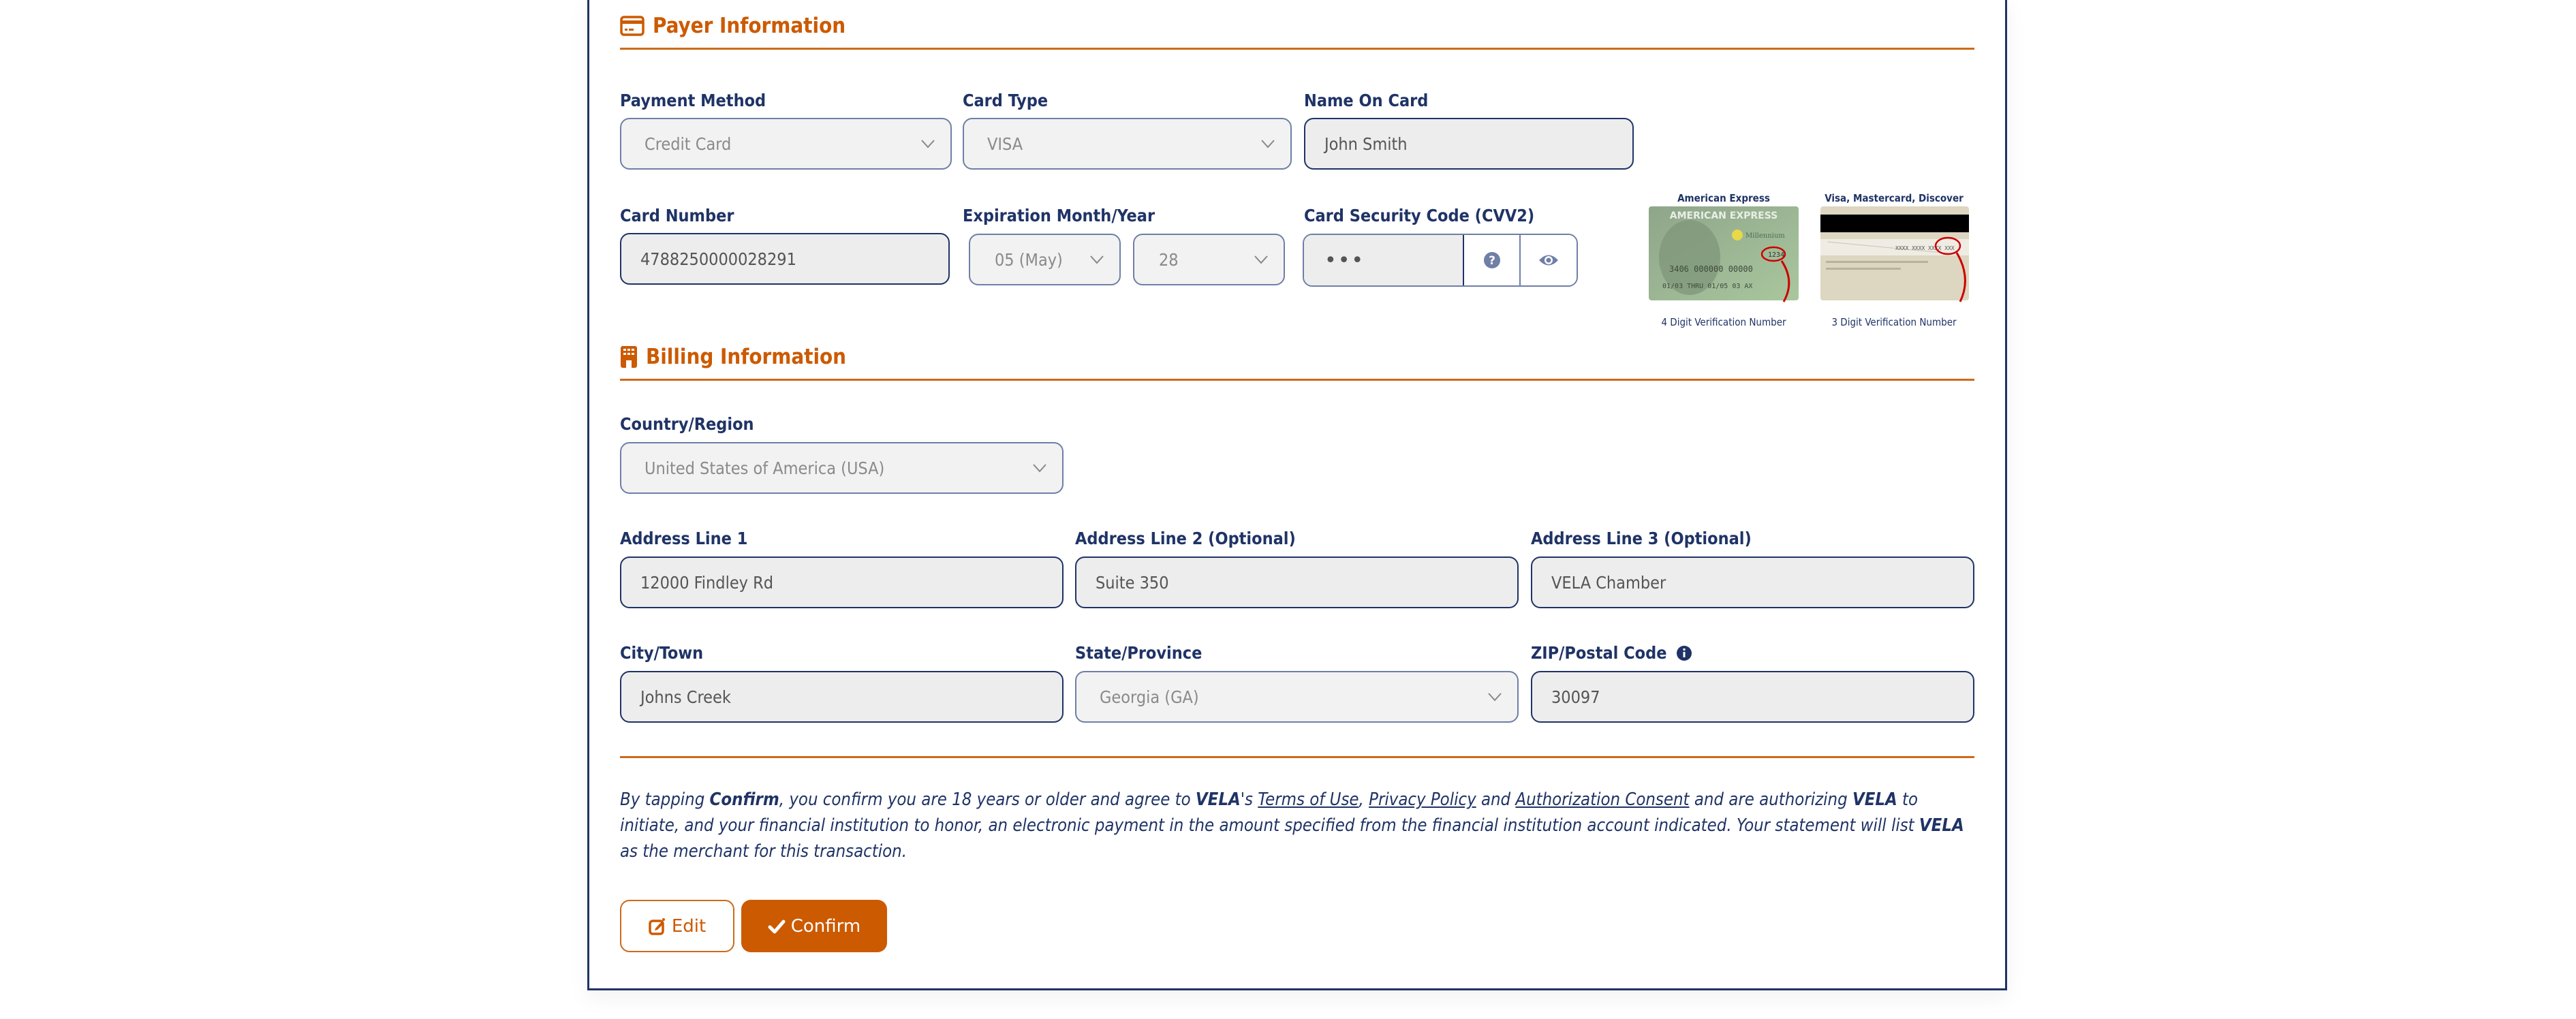 Image resolution: width=2576 pixels, height=1019 pixels. I want to click on expiration-month-value: 05 (May), so click(1029, 259).